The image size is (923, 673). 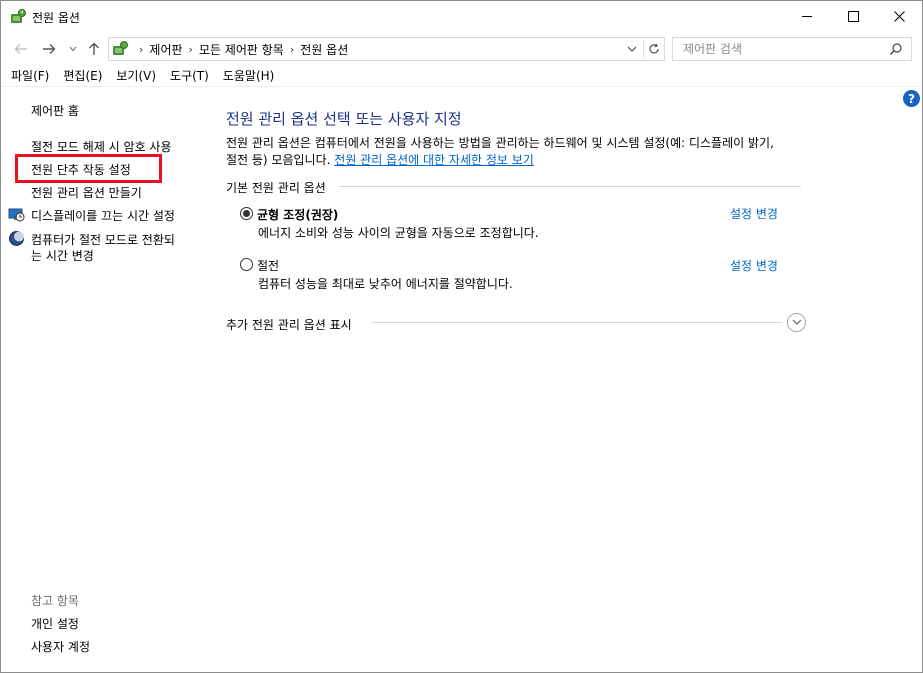 I want to click on personalization-link: 개인 설정, so click(x=55, y=623).